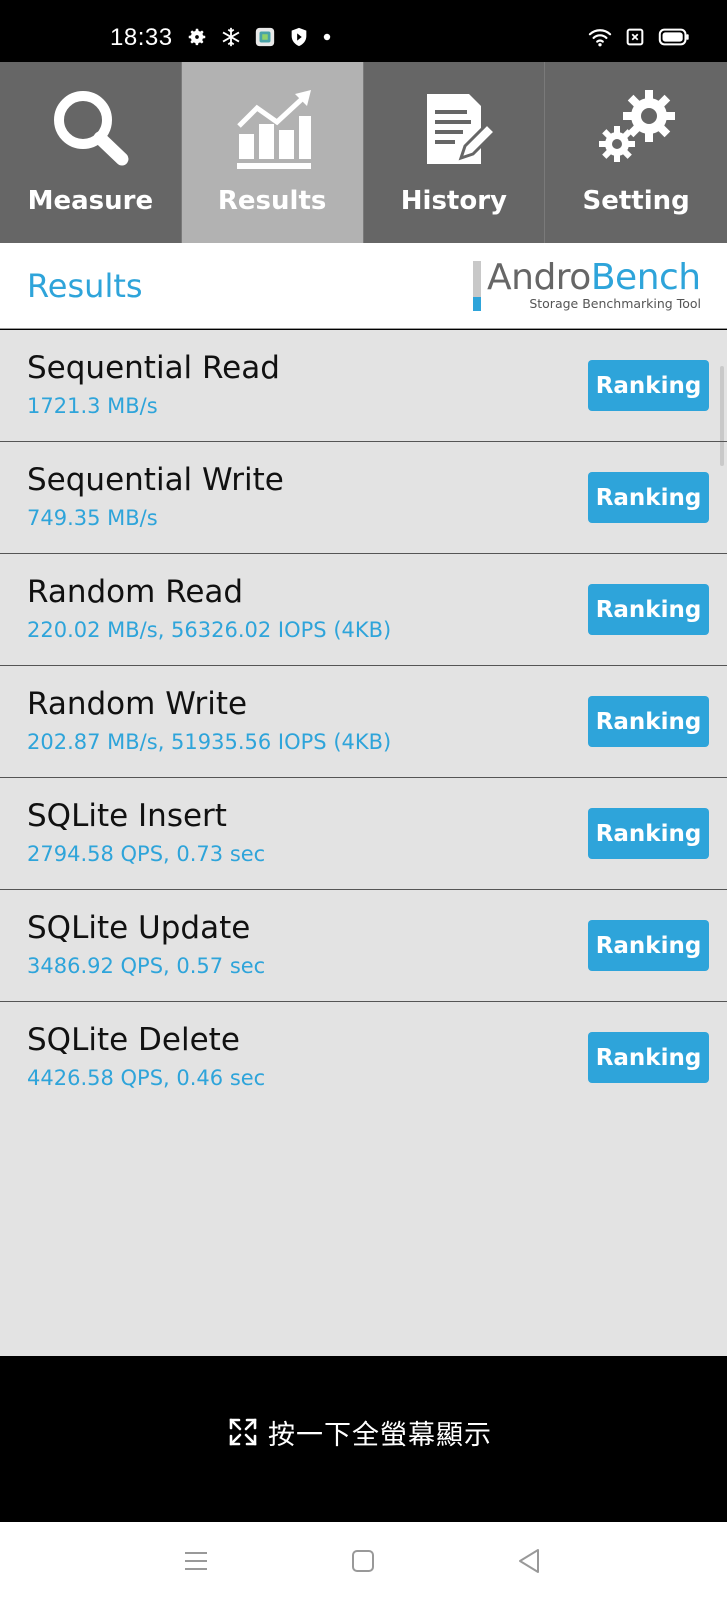 Image resolution: width=727 pixels, height=1600 pixels. I want to click on result-name: SQLite Insert, so click(127, 816).